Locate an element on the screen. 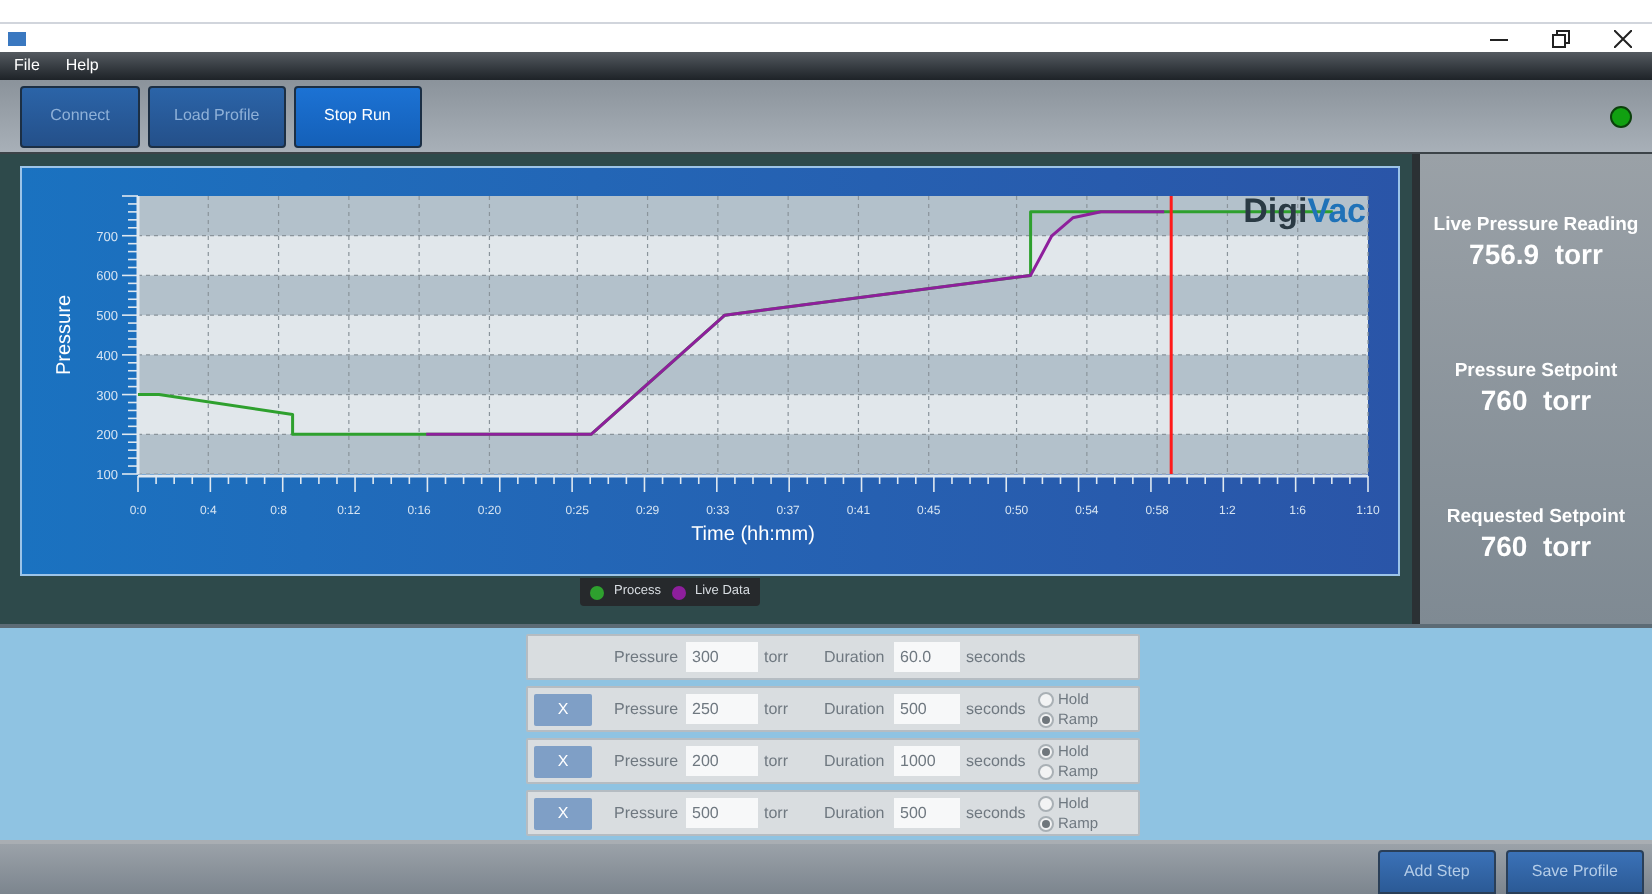  readout-label: Live Pressure Reading is located at coordinates (1536, 225).